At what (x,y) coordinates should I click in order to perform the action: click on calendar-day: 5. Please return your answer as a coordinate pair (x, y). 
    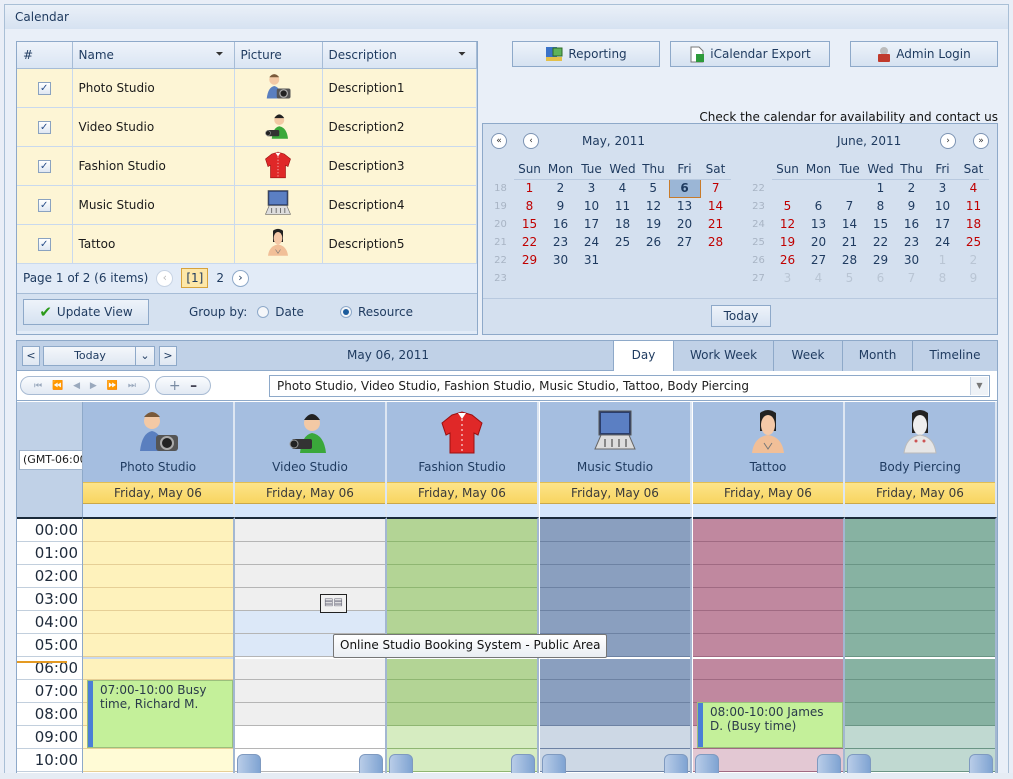
    Looking at the image, I should click on (787, 206).